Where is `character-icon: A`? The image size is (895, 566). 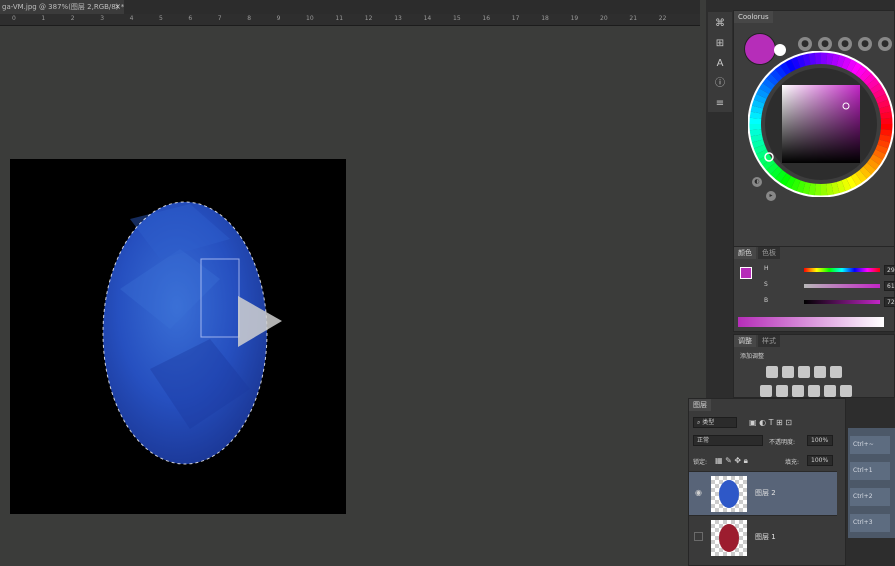
character-icon: A is located at coordinates (720, 64).